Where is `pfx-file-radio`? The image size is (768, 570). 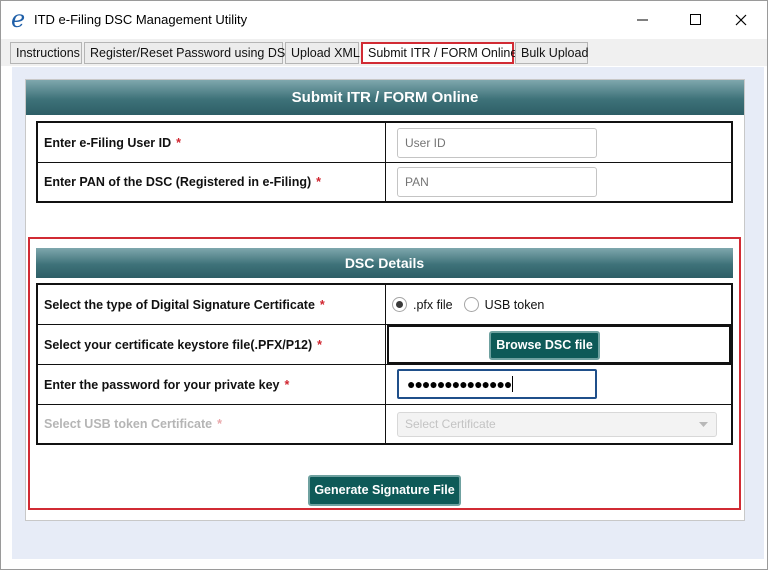 pfx-file-radio is located at coordinates (399, 304).